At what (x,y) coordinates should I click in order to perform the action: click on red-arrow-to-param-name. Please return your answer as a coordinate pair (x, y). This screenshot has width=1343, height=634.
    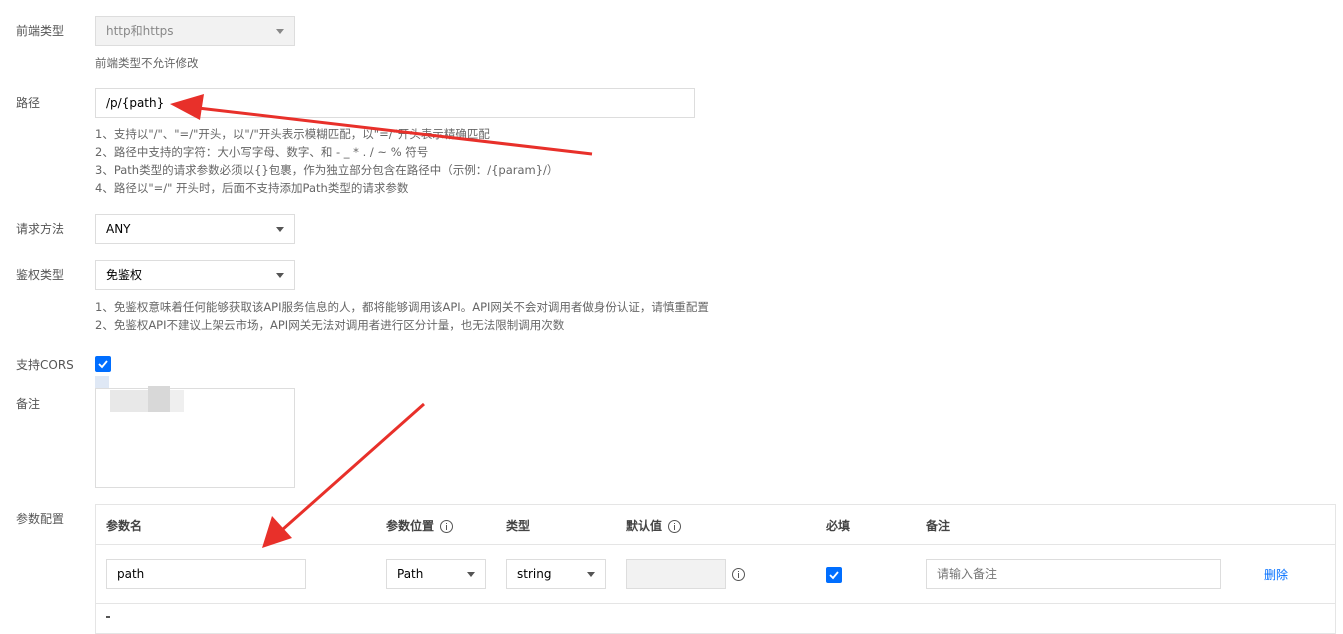
    Looking at the image, I should click on (343, 475).